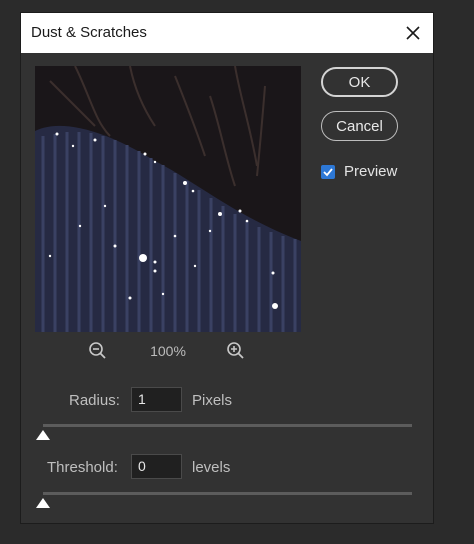  I want to click on title-bar: Dust & Scratches, so click(227, 33).